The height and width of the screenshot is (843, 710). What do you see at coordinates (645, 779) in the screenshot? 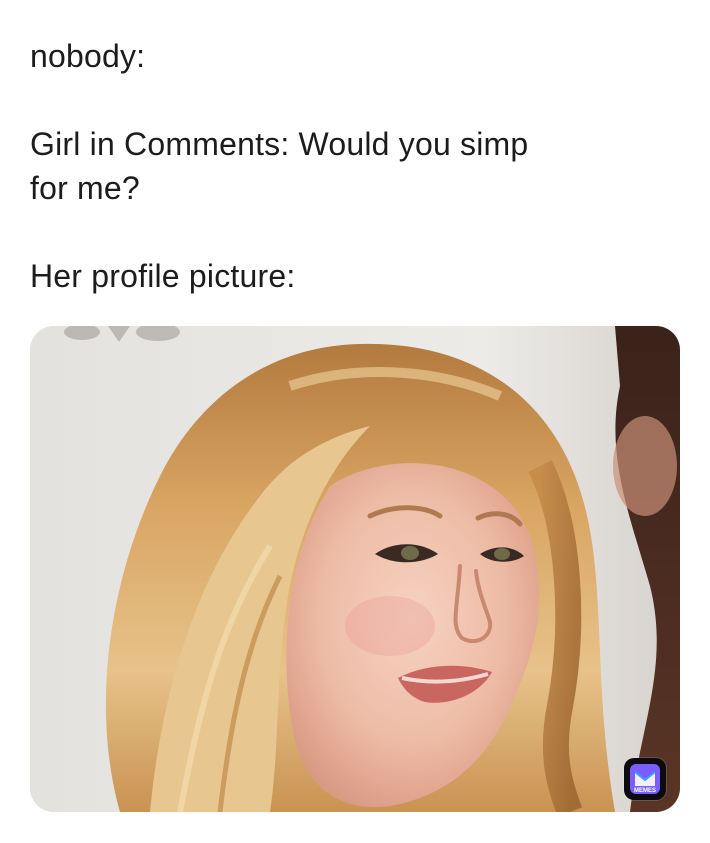
I see `memes-app-logo-icon: MEMES` at bounding box center [645, 779].